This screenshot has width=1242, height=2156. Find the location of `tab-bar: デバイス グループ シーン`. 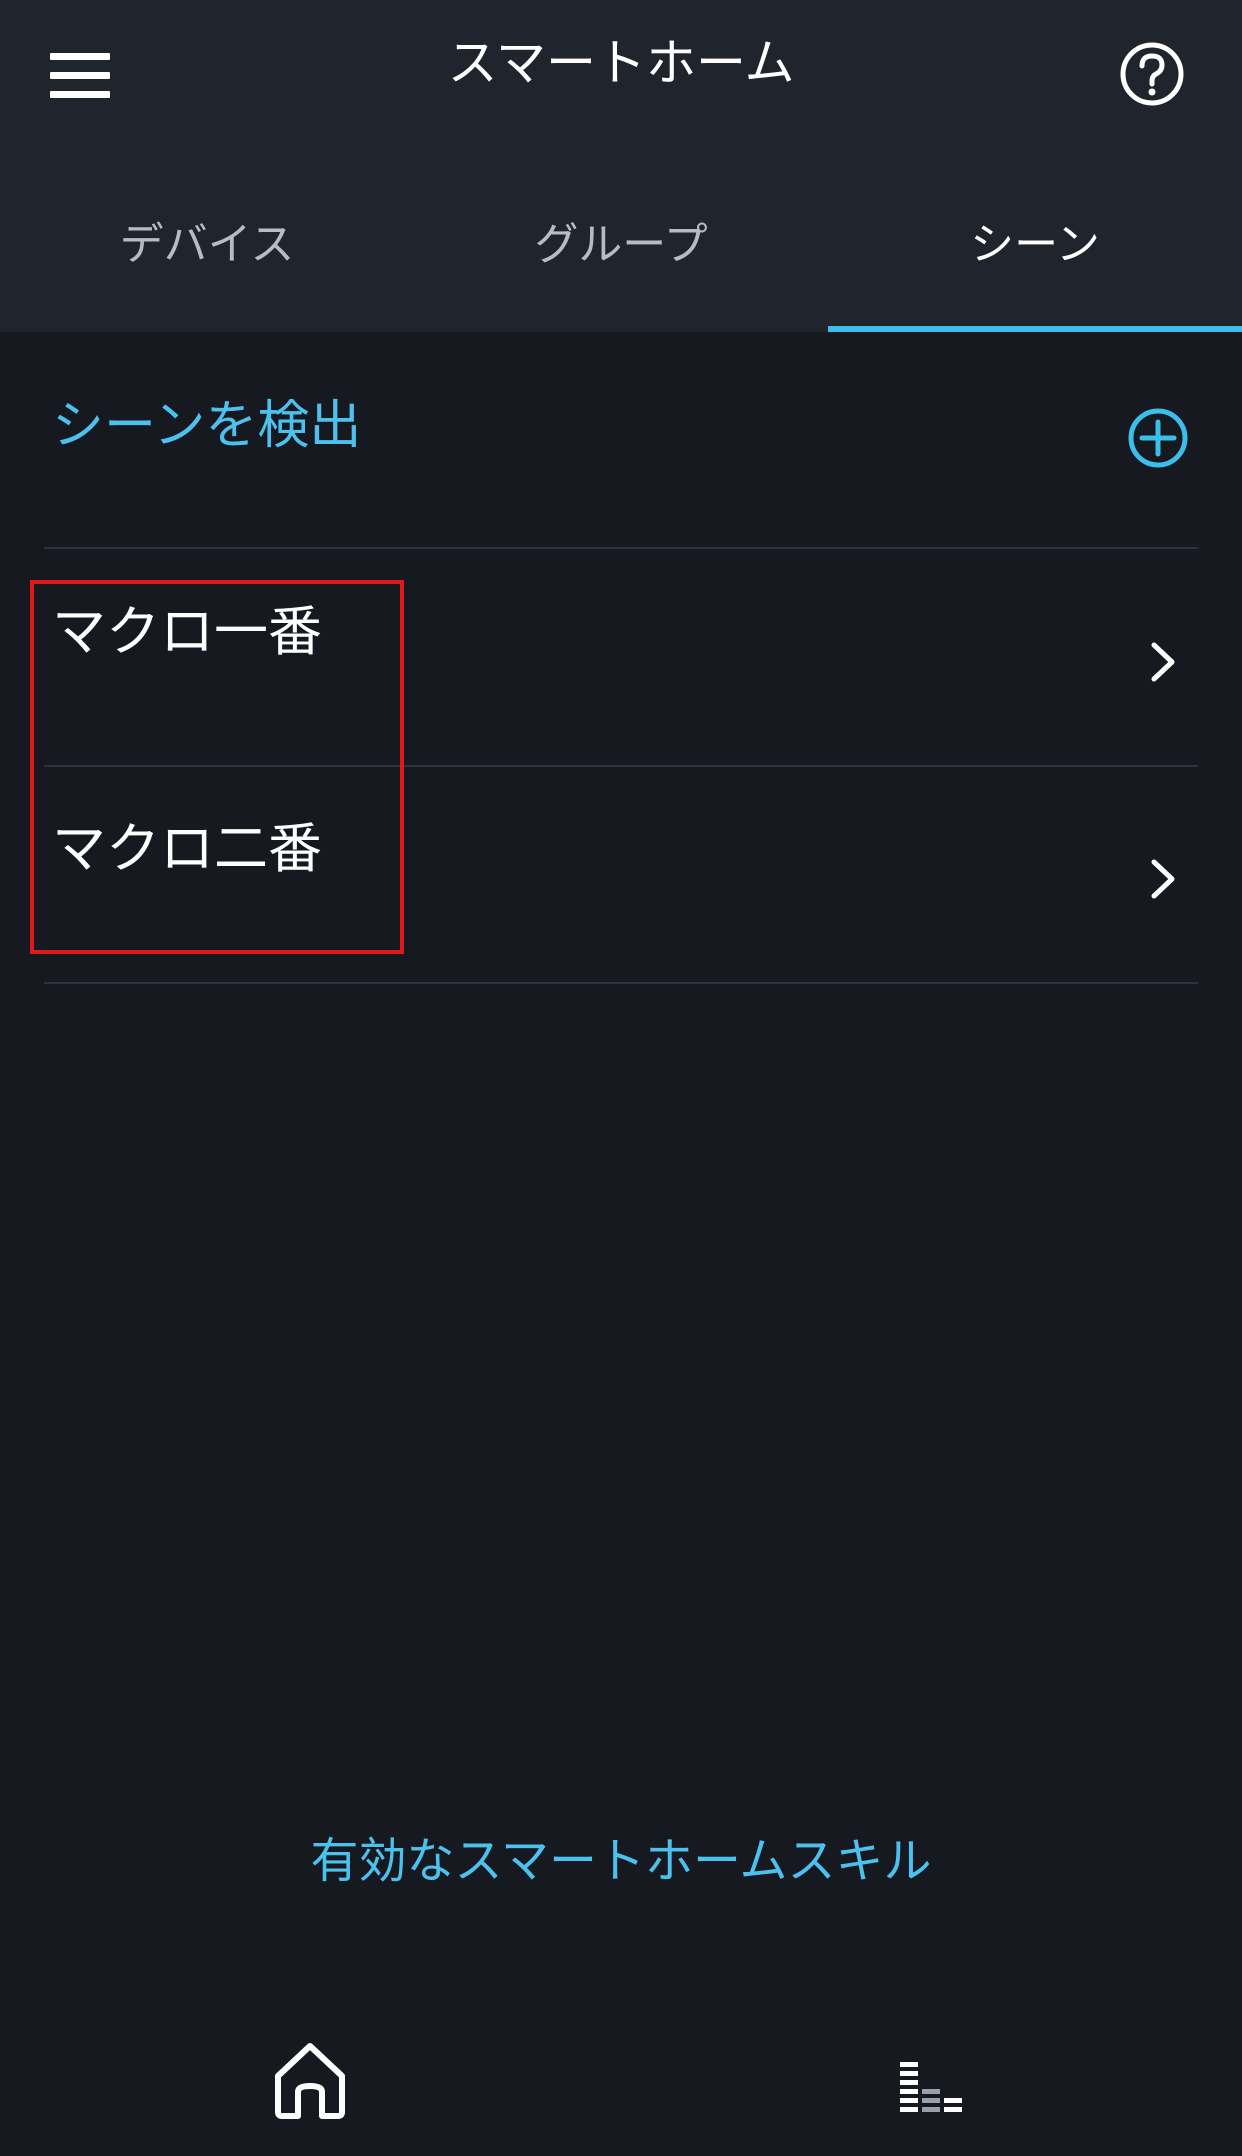

tab-bar: デバイス グループ シーン is located at coordinates (621, 266).